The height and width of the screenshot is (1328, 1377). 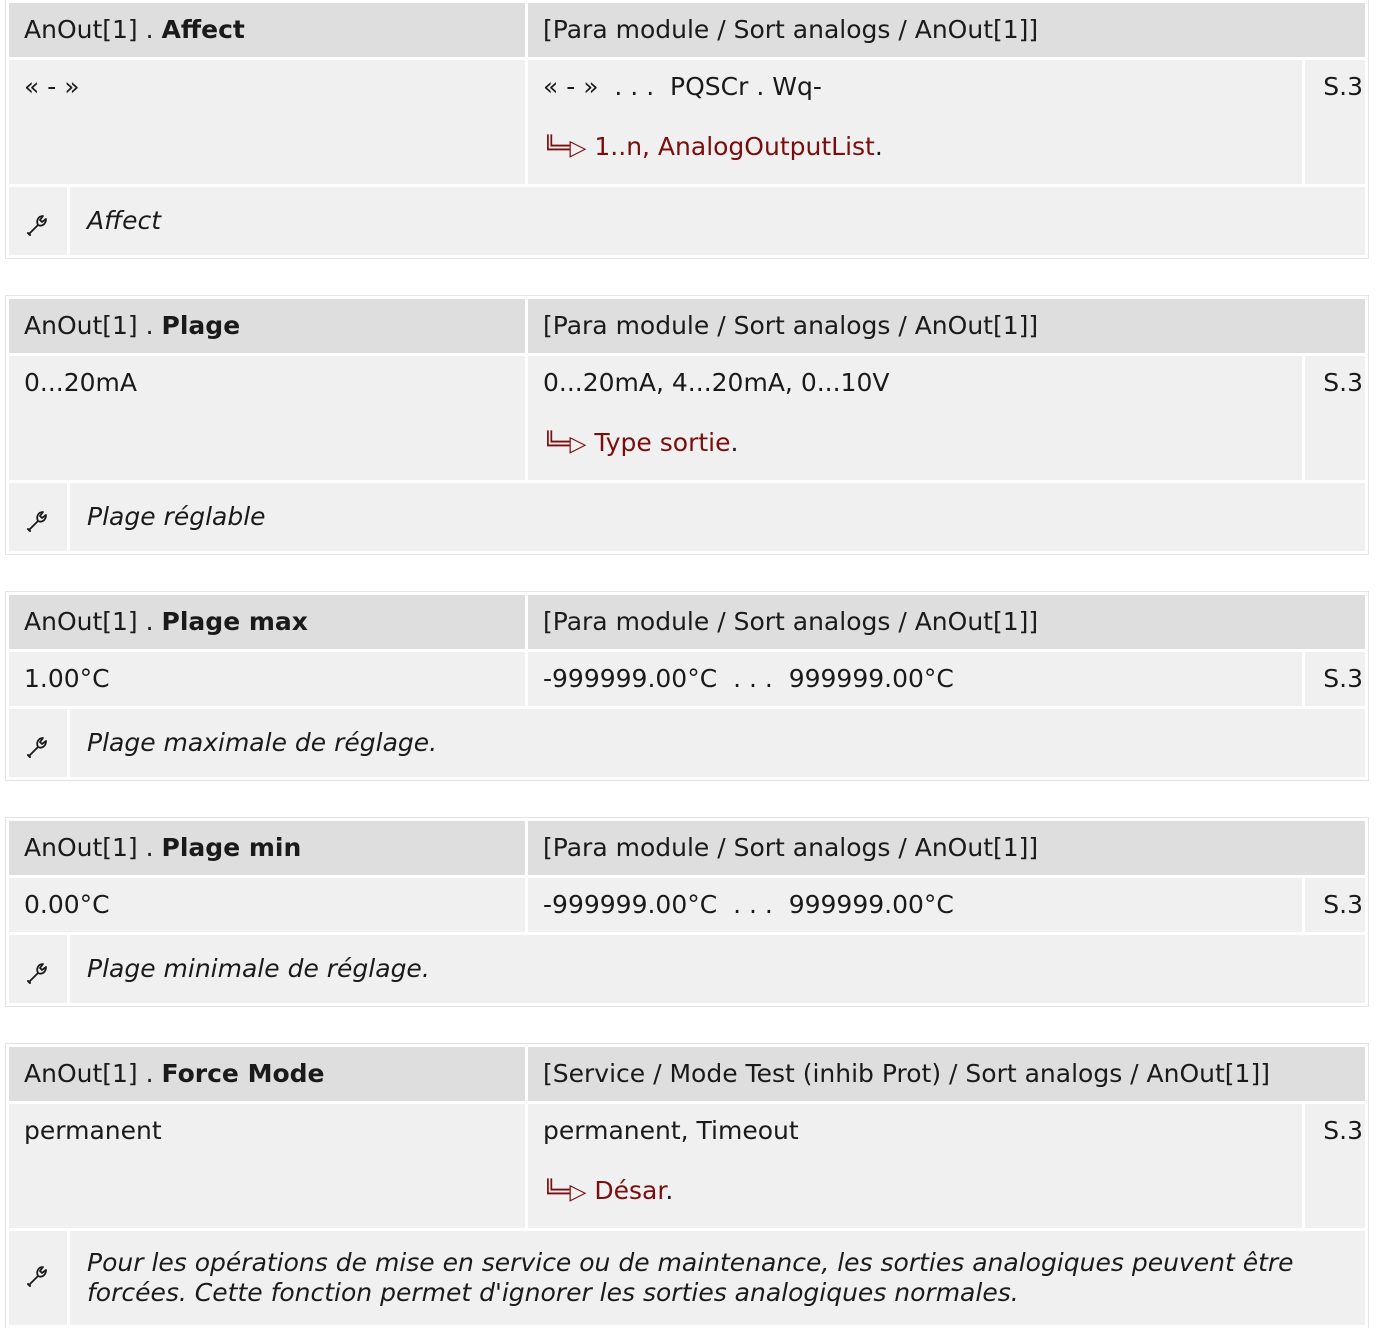 What do you see at coordinates (267, 418) in the screenshot?
I see `default-value: 0...20mA` at bounding box center [267, 418].